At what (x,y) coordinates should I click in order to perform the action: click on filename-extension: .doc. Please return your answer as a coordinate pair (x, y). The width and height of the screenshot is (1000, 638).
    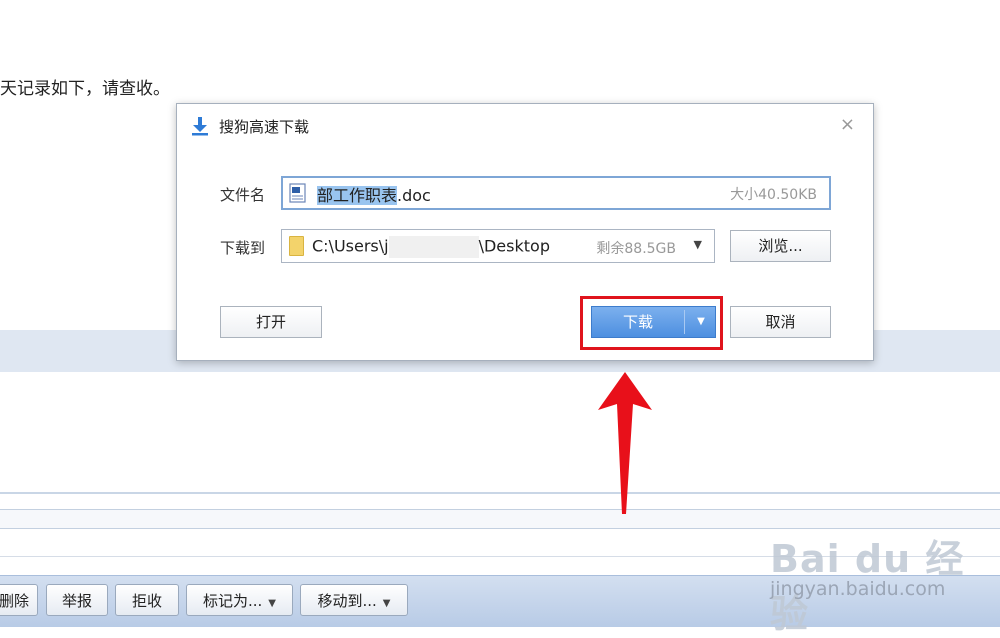
    Looking at the image, I should click on (414, 195).